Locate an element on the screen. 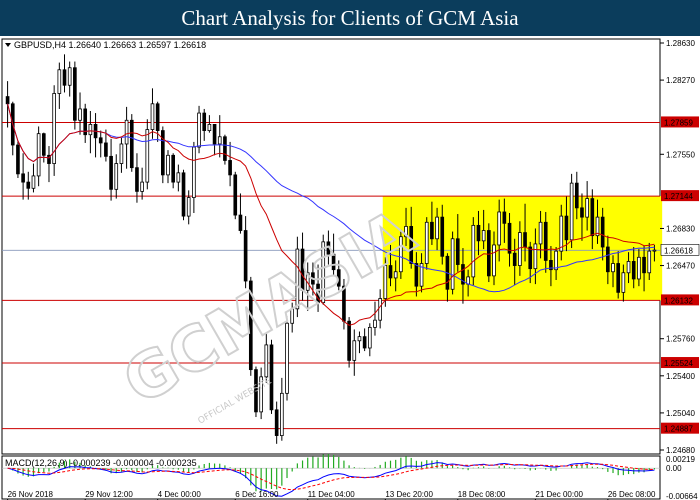 The width and height of the screenshot is (700, 500). price-tick-label: 1.25400 is located at coordinates (680, 376).